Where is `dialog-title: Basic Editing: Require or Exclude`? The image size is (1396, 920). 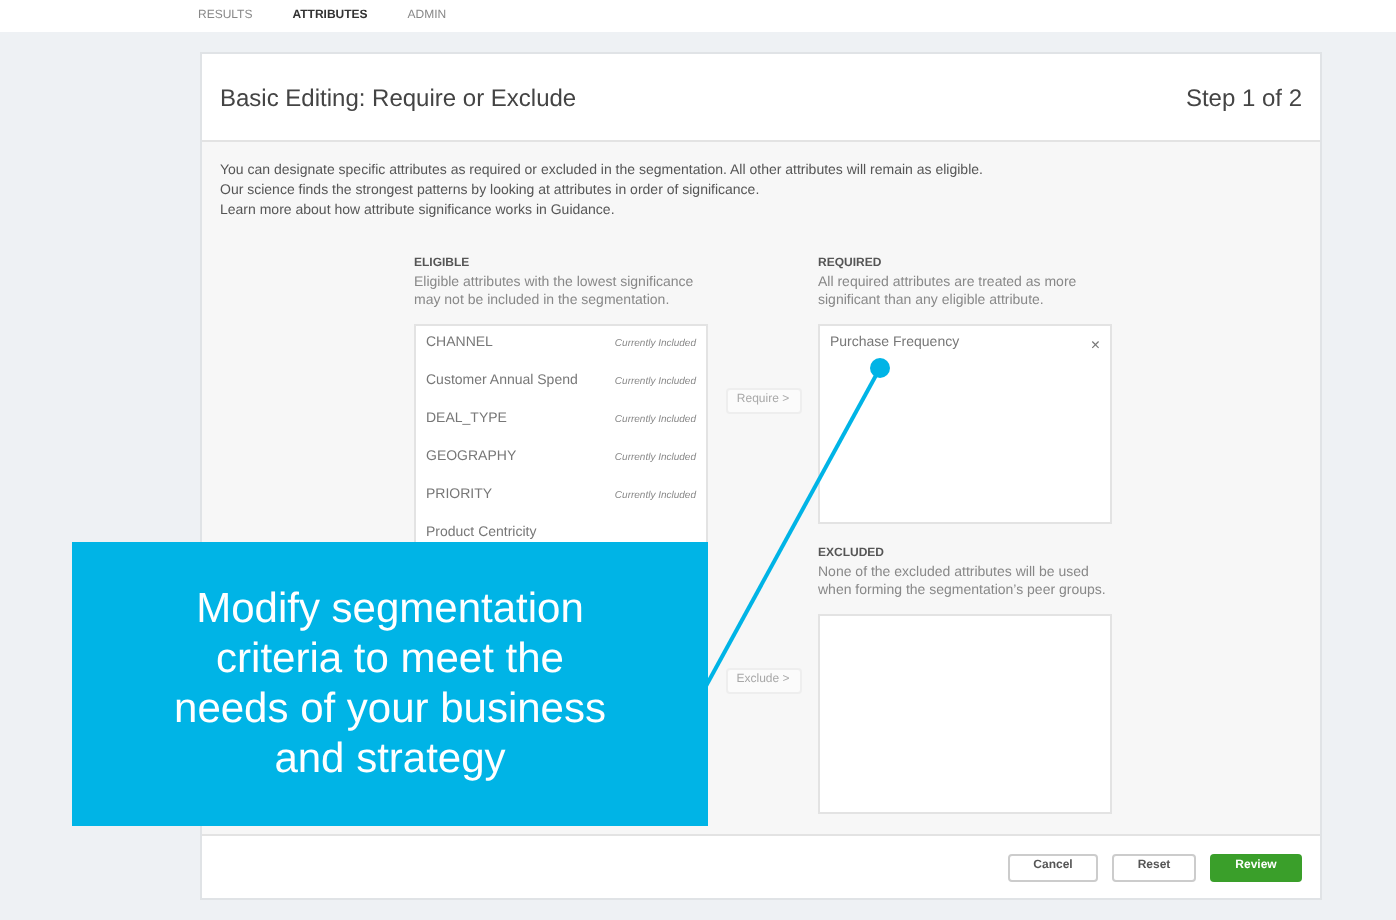
dialog-title: Basic Editing: Require or Exclude is located at coordinates (398, 98).